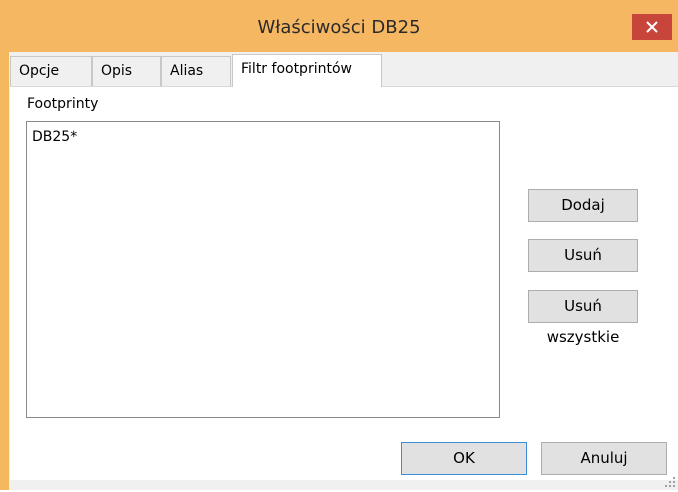  Describe the element at coordinates (464, 458) in the screenshot. I see `ok-button: OK` at that location.